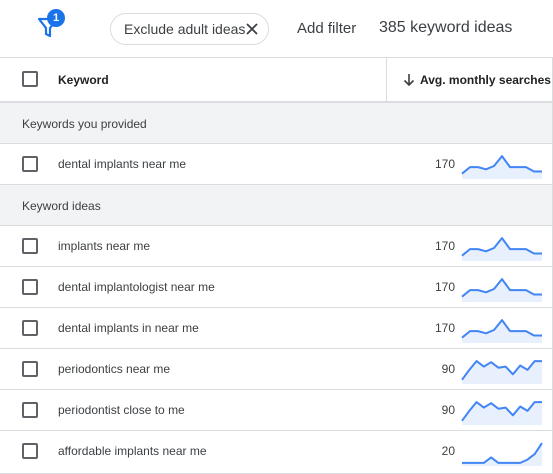  I want to click on add-filter-button: Add filter, so click(326, 28).